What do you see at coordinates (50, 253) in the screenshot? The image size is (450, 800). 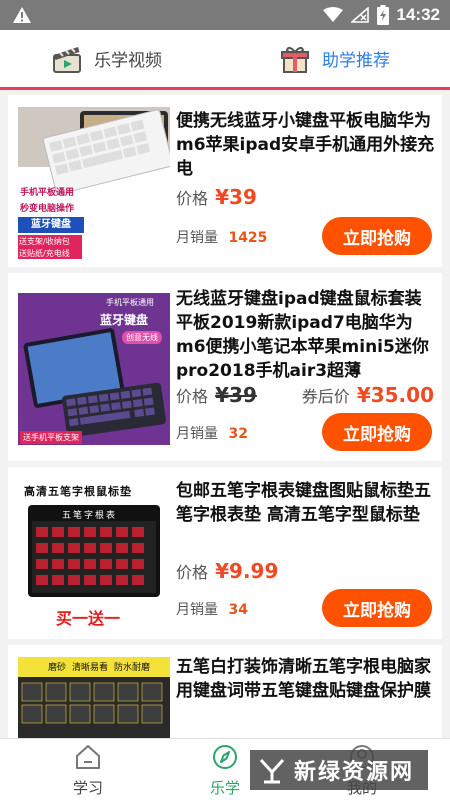 I see `thumb-caption: 送贴纸/充电线` at bounding box center [50, 253].